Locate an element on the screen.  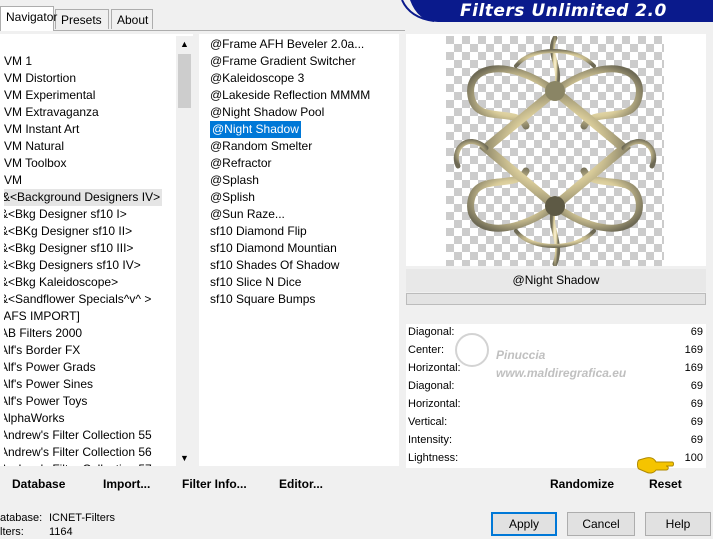
category-item: VM Toolbox is located at coordinates (35, 163).